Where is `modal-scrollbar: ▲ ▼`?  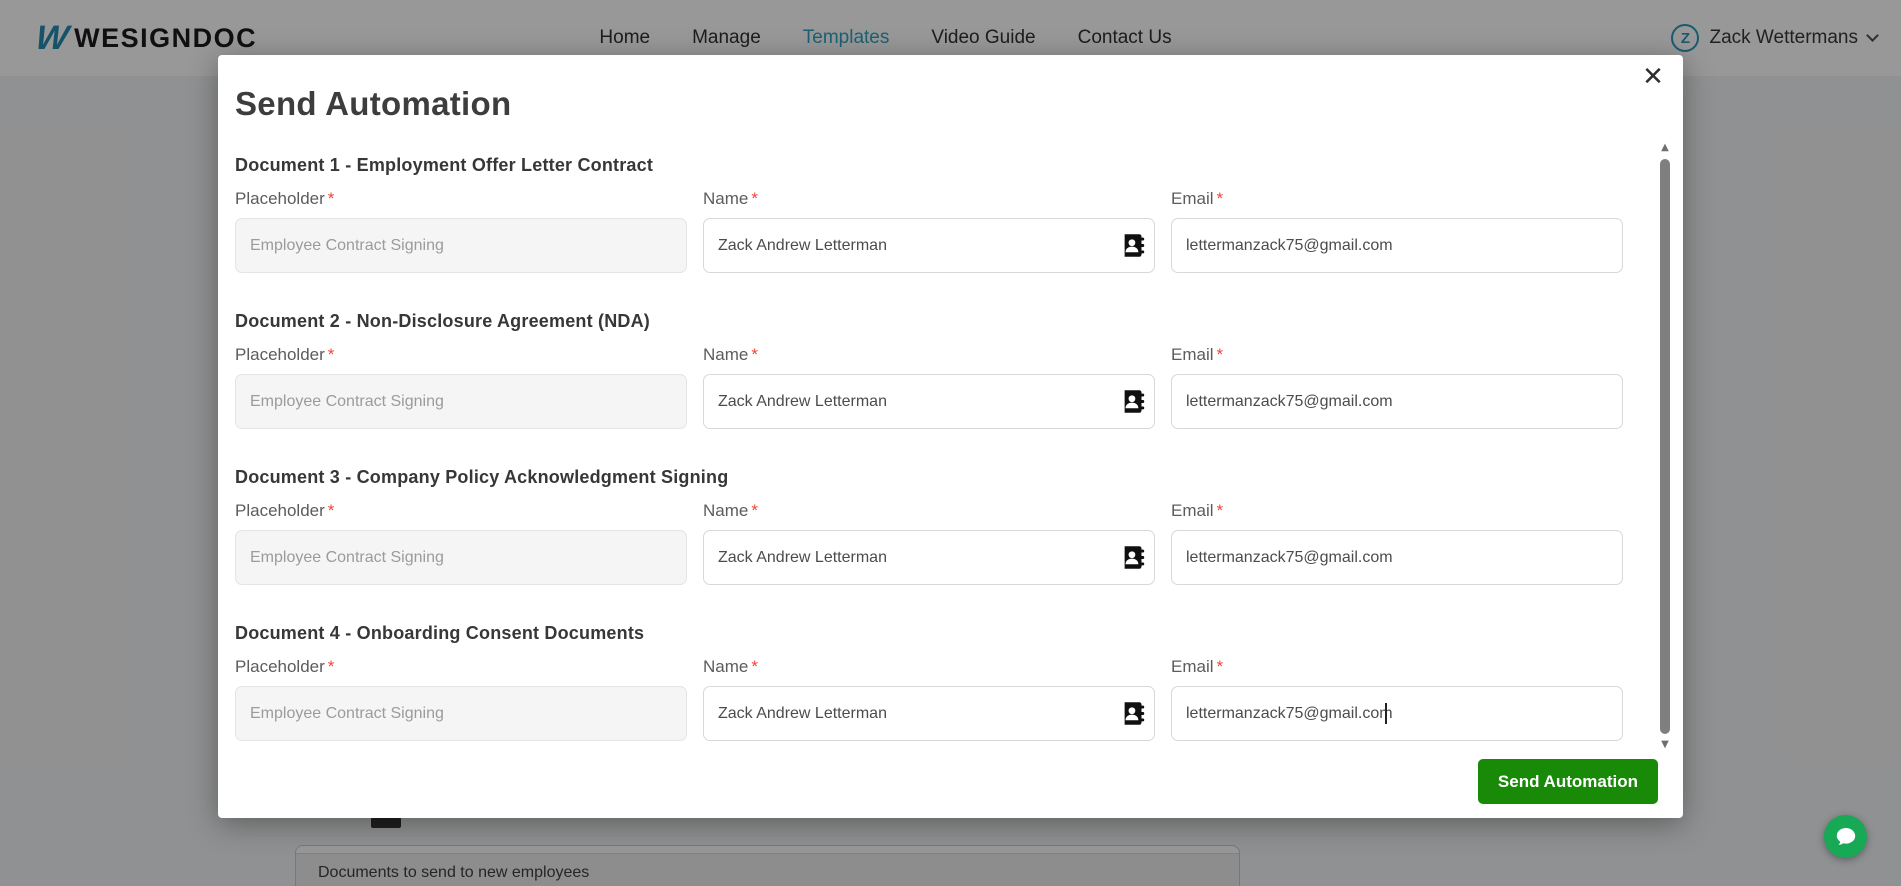 modal-scrollbar: ▲ ▼ is located at coordinates (1665, 446).